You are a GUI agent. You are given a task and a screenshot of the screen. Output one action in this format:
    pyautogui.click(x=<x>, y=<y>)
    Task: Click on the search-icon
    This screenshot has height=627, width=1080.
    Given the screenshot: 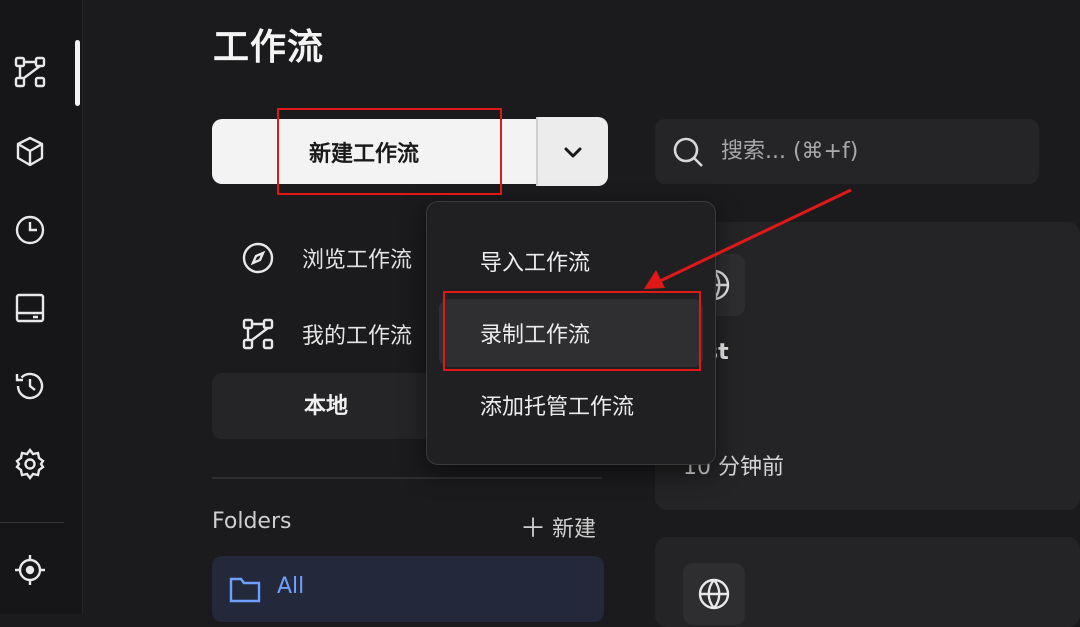 What is the action you would take?
    pyautogui.click(x=688, y=152)
    